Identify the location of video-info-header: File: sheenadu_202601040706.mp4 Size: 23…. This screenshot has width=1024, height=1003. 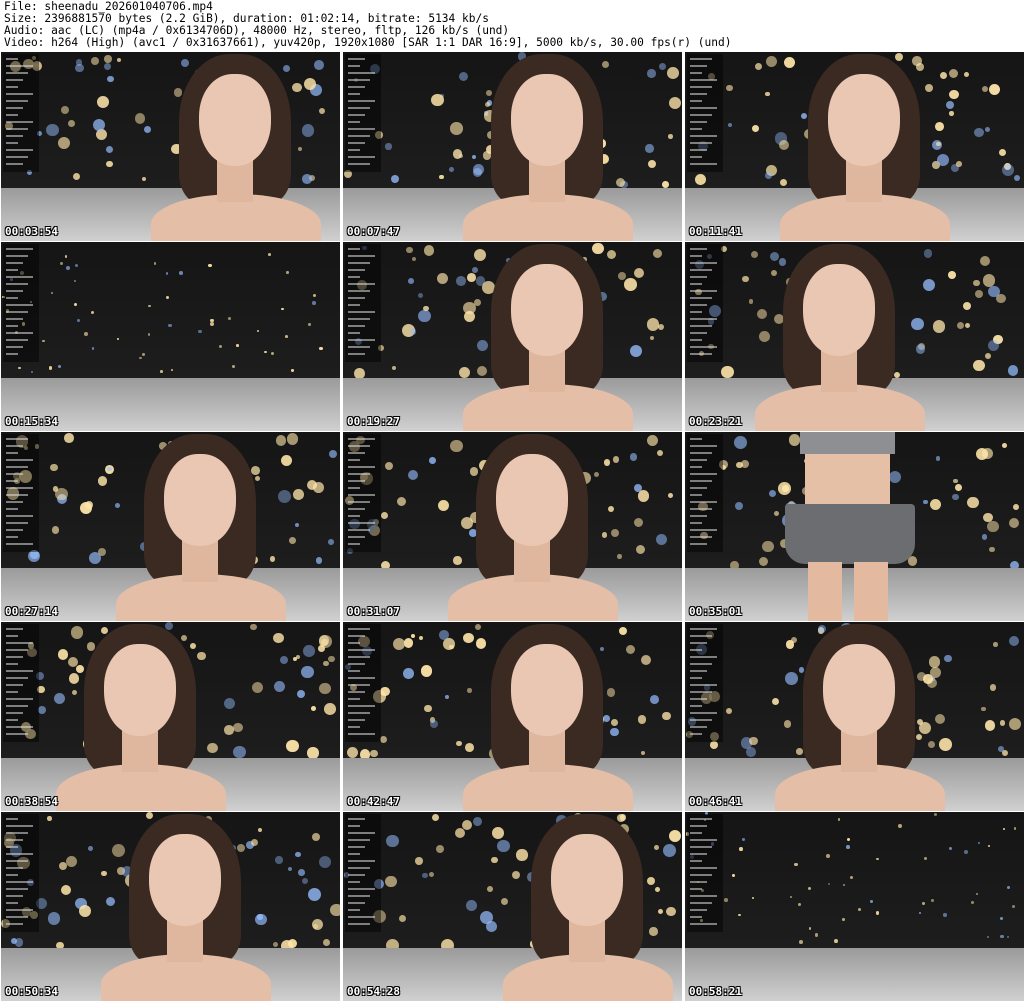
(512, 26).